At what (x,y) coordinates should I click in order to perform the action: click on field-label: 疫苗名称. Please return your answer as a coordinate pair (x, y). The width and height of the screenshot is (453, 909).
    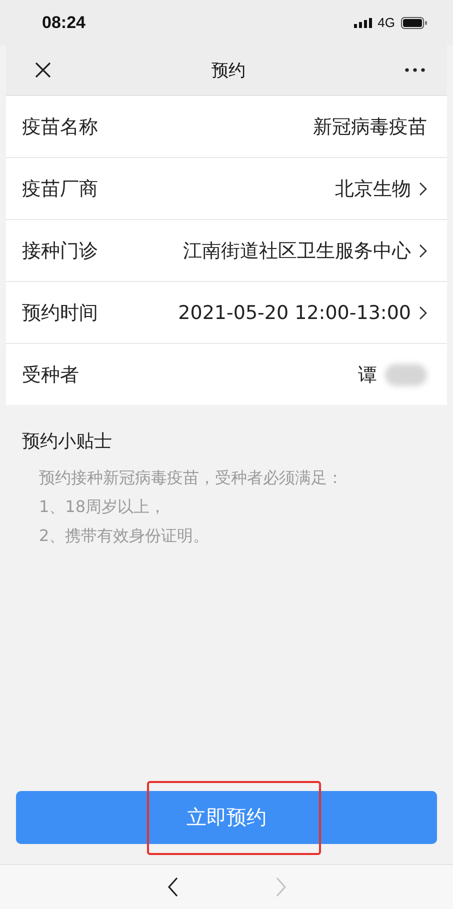
    Looking at the image, I should click on (60, 127).